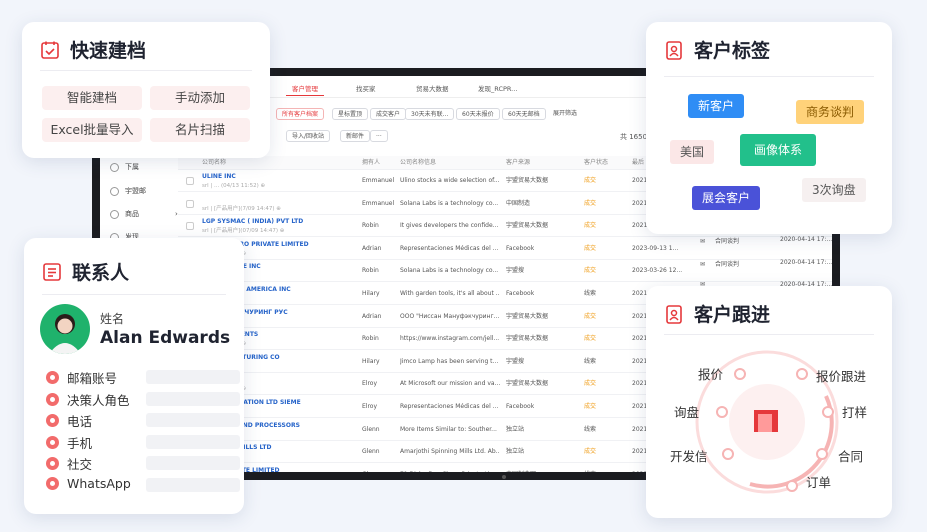 The height and width of the screenshot is (532, 927). I want to click on header-owner: 拥有人, so click(371, 163).